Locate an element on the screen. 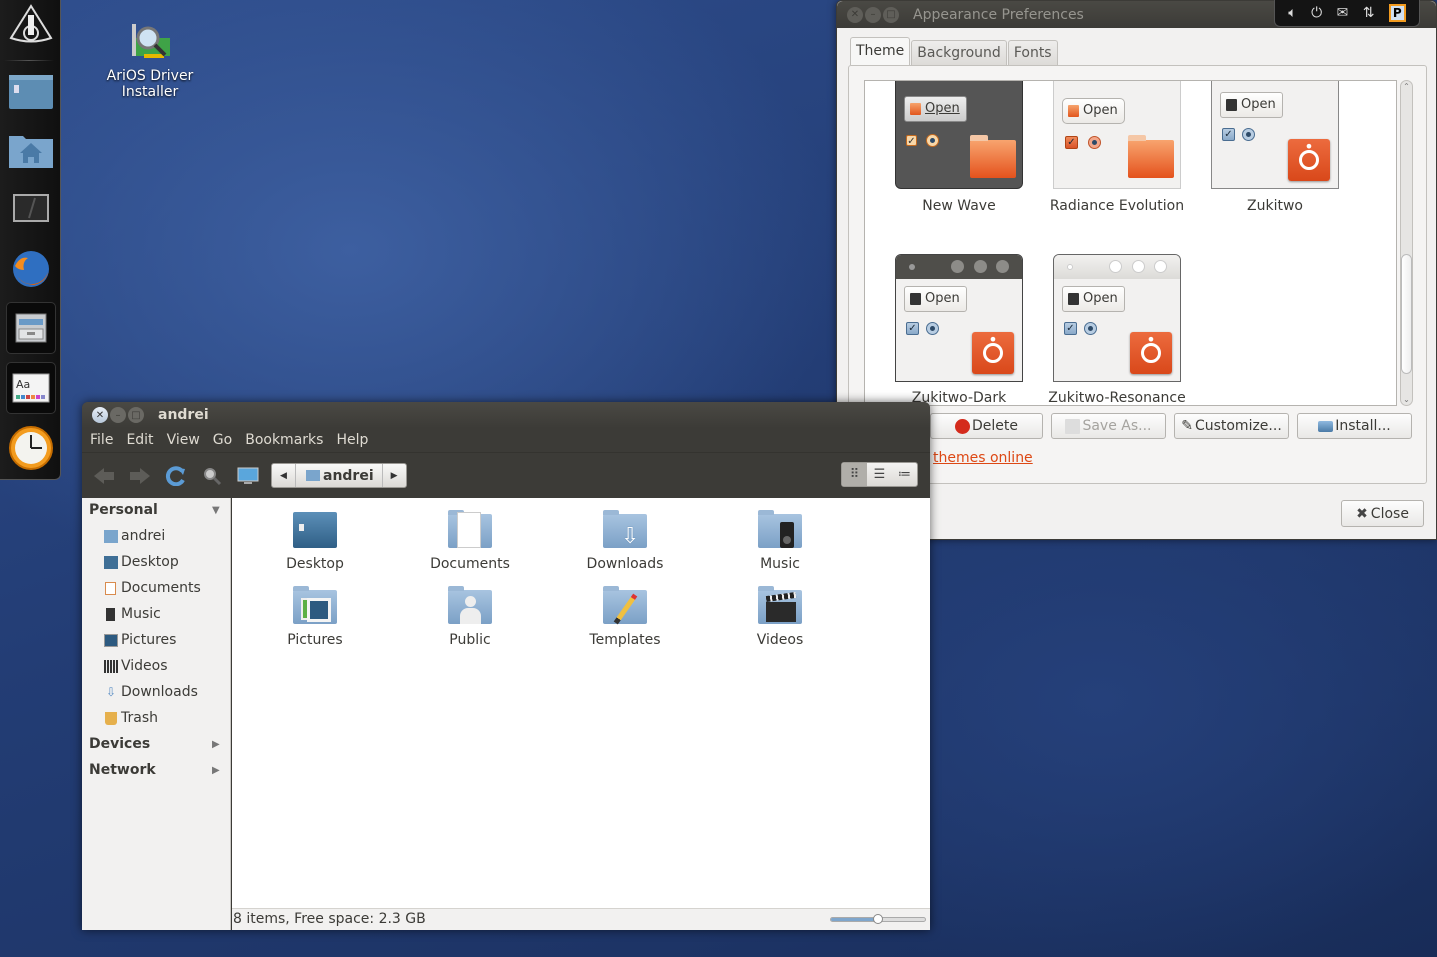 Image resolution: width=1437 pixels, height=957 pixels. file-item-pictures: Pictures is located at coordinates (315, 617).